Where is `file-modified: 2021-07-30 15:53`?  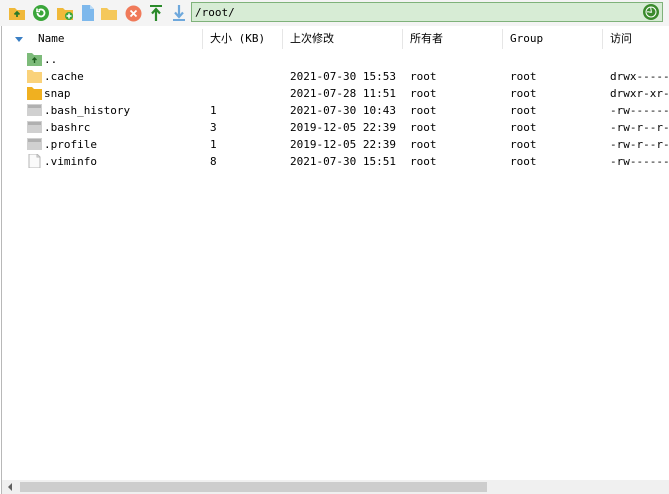
file-modified: 2021-07-30 15:53 is located at coordinates (343, 76).